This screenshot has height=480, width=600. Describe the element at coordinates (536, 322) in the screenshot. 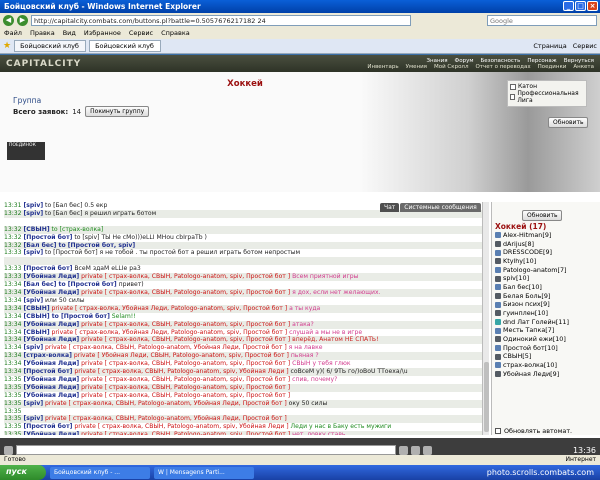

I see `player-name: dnd Лат Голейн[11]` at that location.